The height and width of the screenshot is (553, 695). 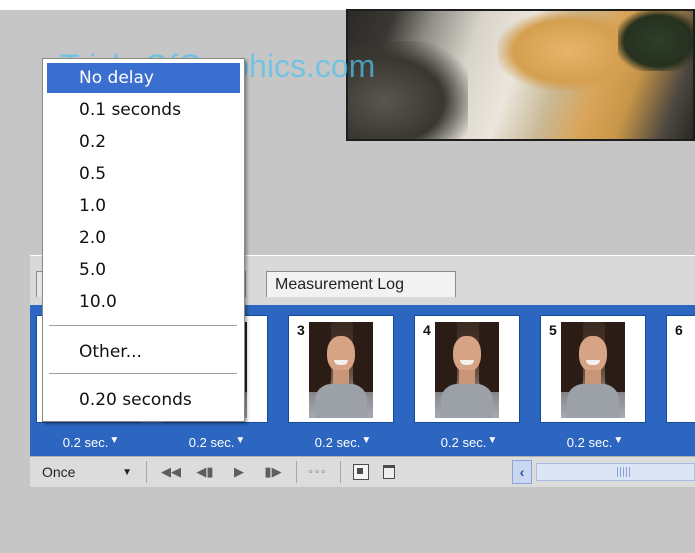 What do you see at coordinates (273, 472) in the screenshot?
I see `next-frame-icon: ▮▶` at bounding box center [273, 472].